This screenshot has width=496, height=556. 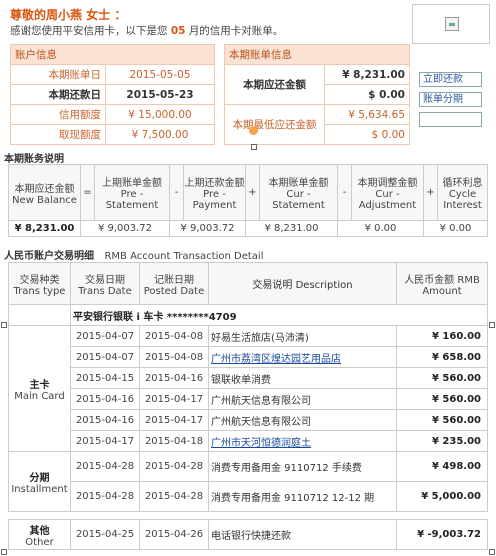 I want to click on intro-after: 月的信用卡对账单。, so click(x=236, y=31).